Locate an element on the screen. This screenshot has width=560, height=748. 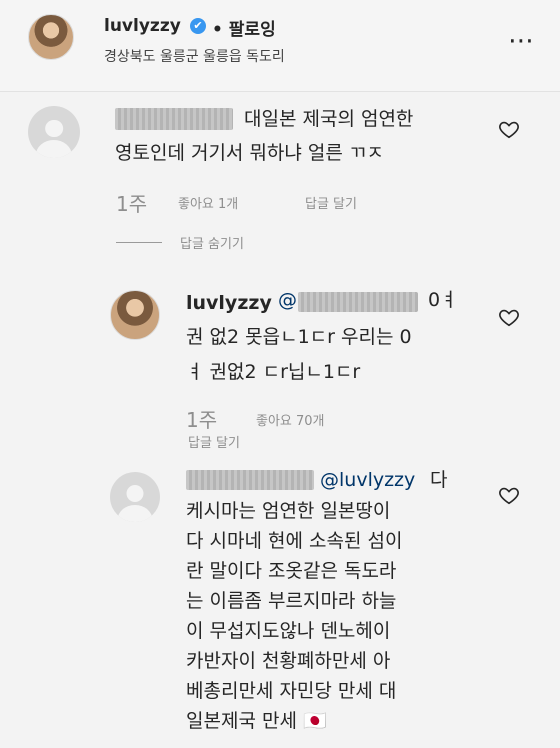
reply-text-line: 란 말이다 조옷같은 독도라 is located at coordinates (291, 571).